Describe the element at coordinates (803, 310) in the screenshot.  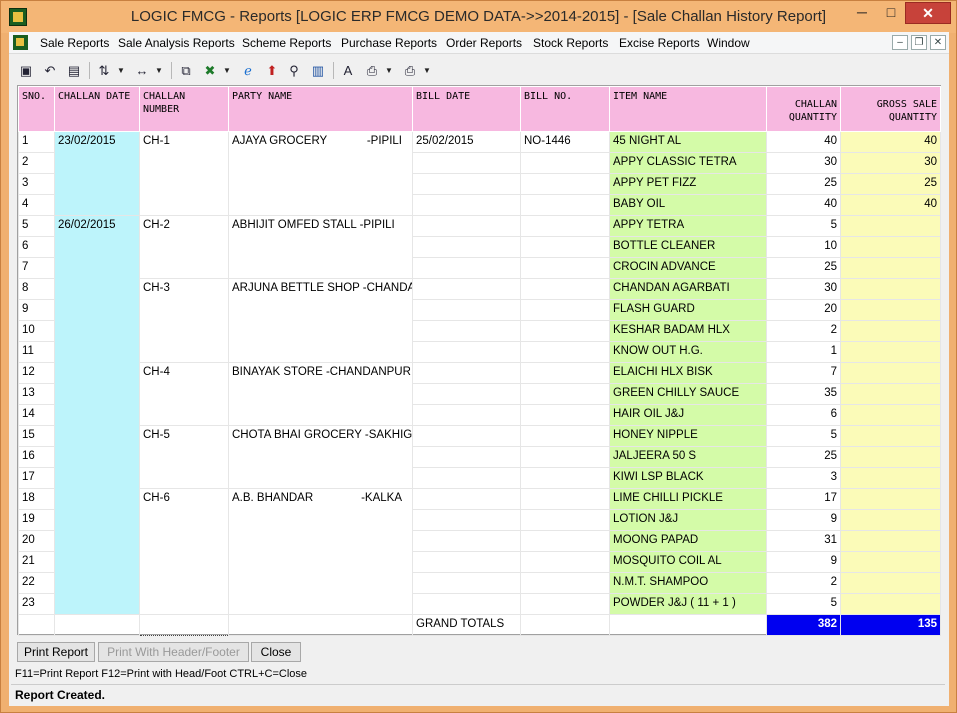
I see `cell-challan-quantity: 20` at that location.